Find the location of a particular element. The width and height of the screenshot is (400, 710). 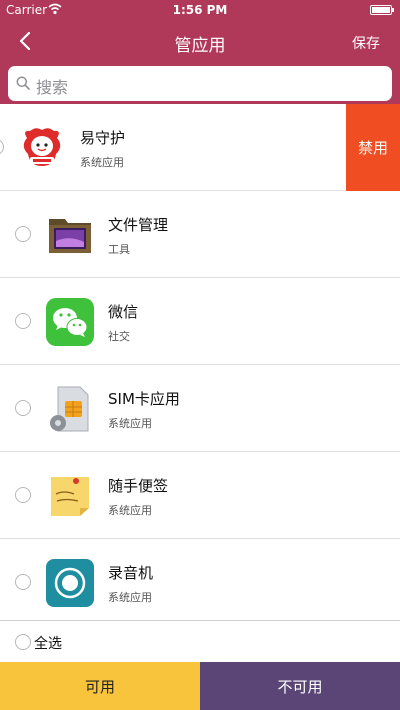

status-time: 1:56 PM is located at coordinates (200, 10).